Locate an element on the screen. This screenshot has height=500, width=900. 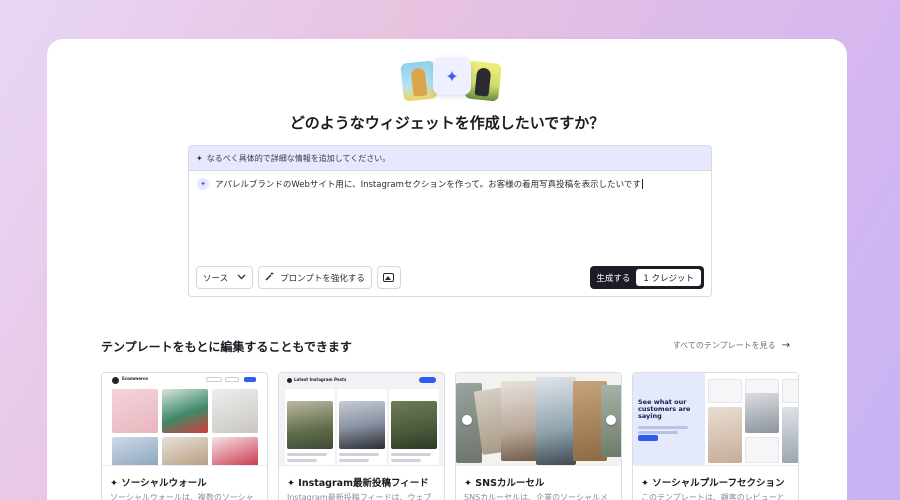
template-card-social-wall: Ecommerce ✦ ソーシャルウォール ソーシャルウォールは、複数のソーシャ is located at coordinates (184, 436).